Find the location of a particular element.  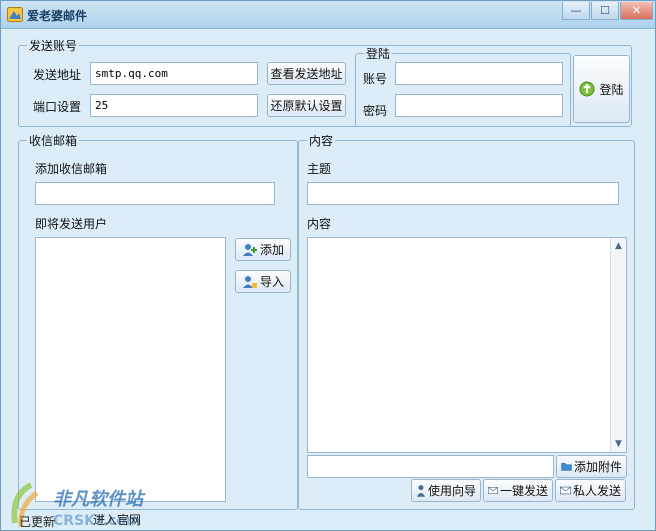

password-label: 密码 is located at coordinates (375, 111).